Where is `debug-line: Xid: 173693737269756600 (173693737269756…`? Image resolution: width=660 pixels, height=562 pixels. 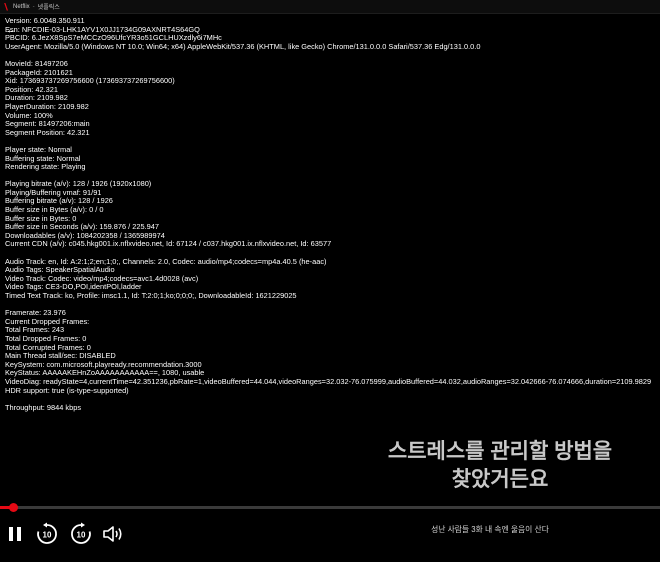 debug-line: Xid: 173693737269756600 (173693737269756… is located at coordinates (90, 81).